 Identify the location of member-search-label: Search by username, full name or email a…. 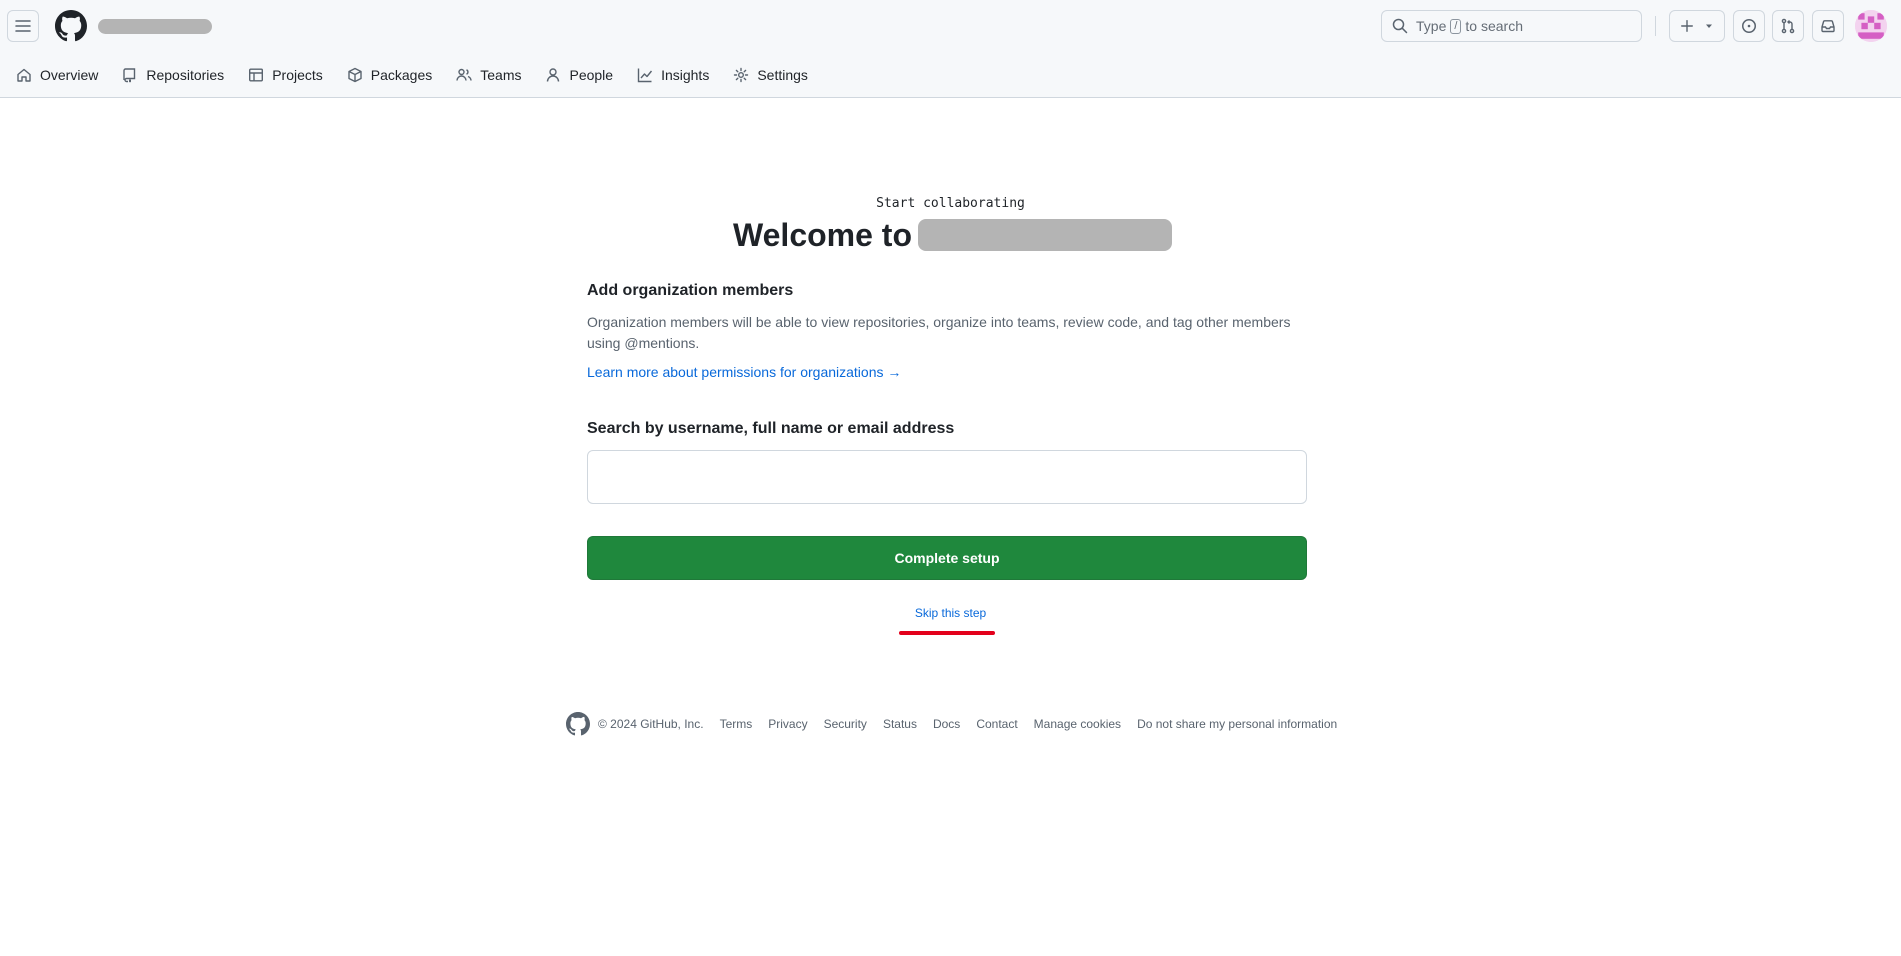
(771, 428).